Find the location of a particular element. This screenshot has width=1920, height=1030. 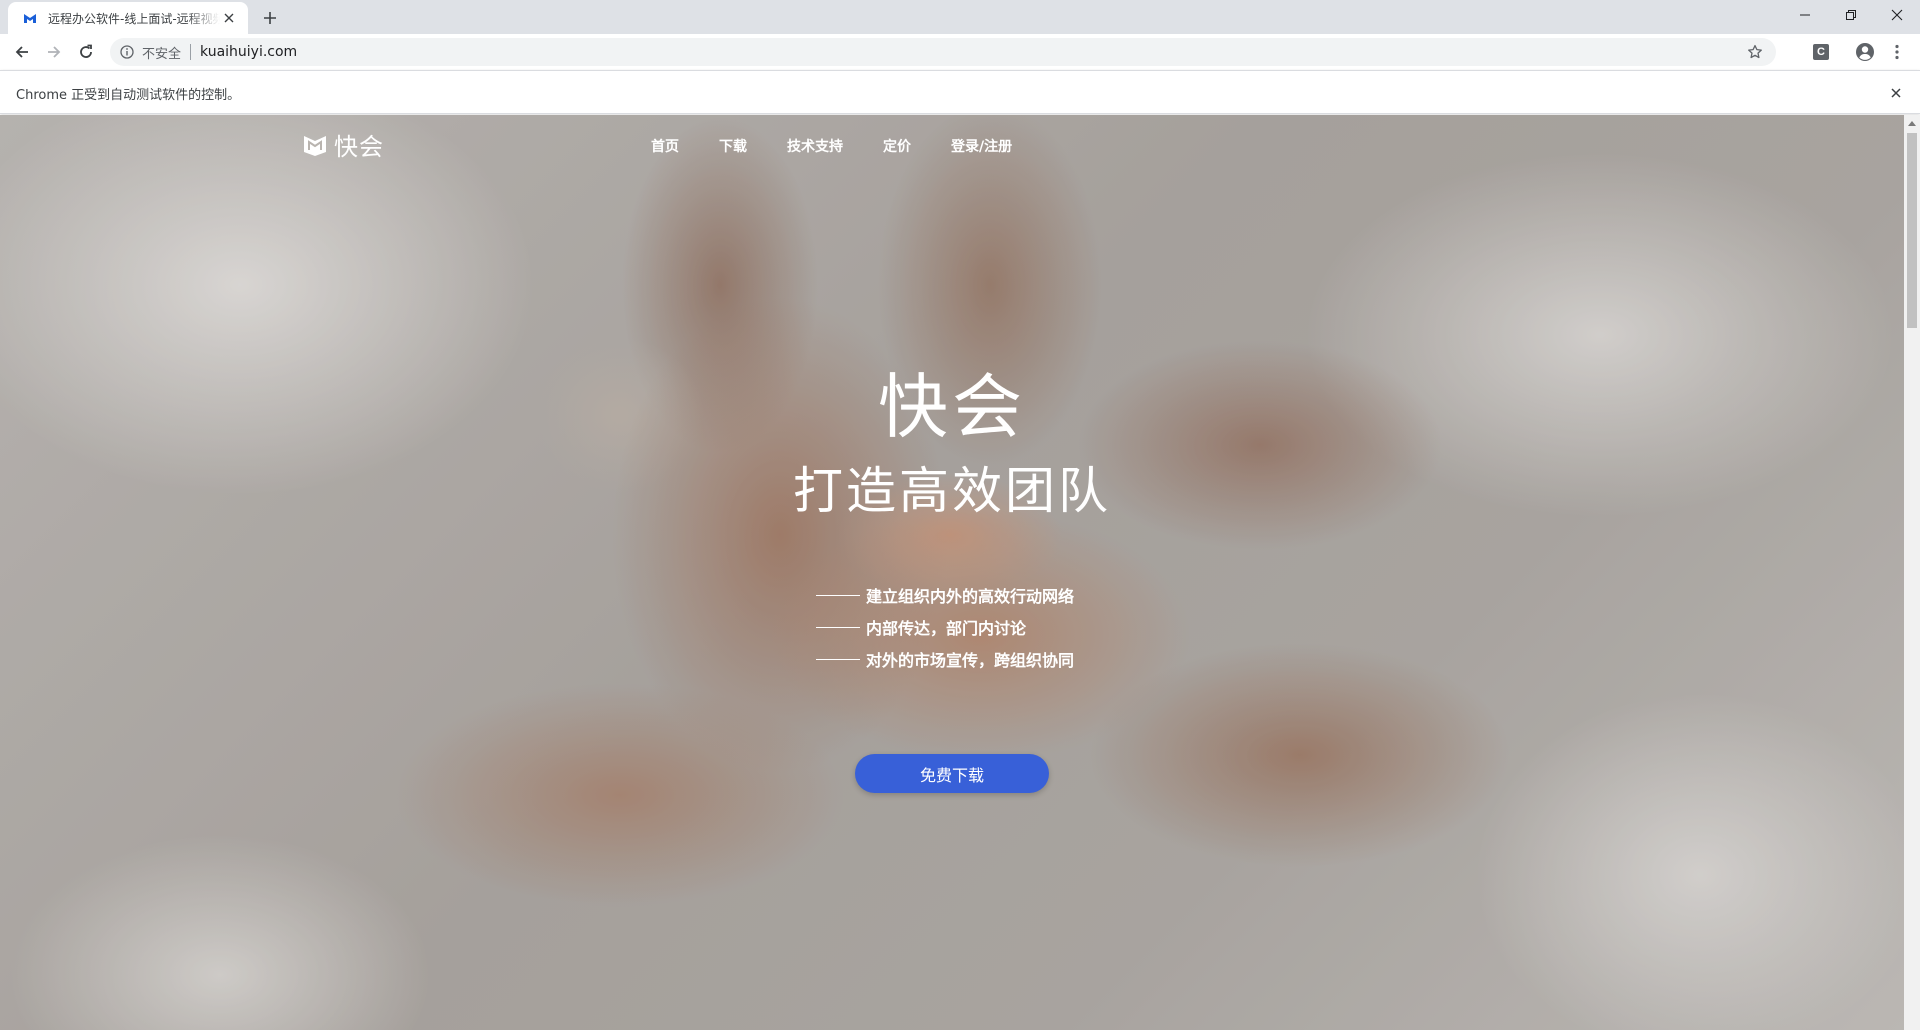

address-separator is located at coordinates (191, 52).